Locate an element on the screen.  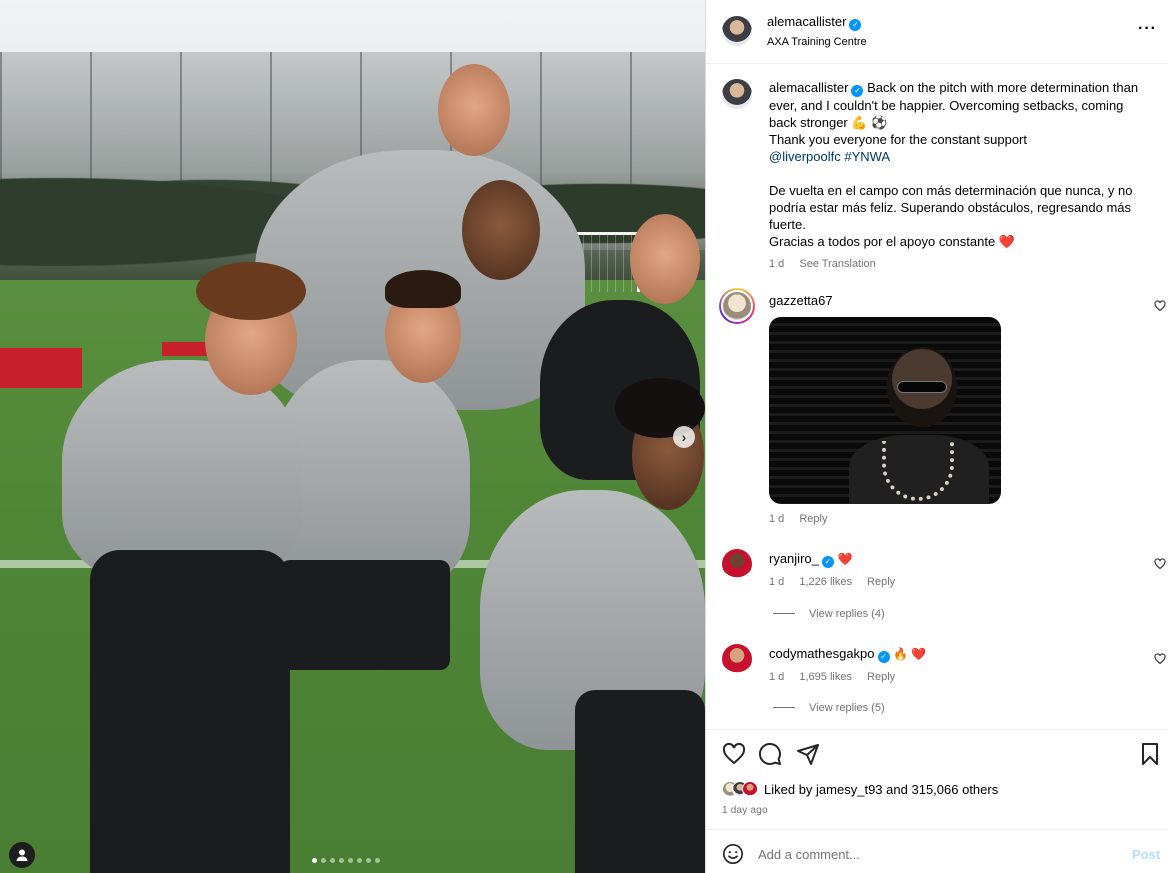
comment-button is located at coordinates (770, 754).